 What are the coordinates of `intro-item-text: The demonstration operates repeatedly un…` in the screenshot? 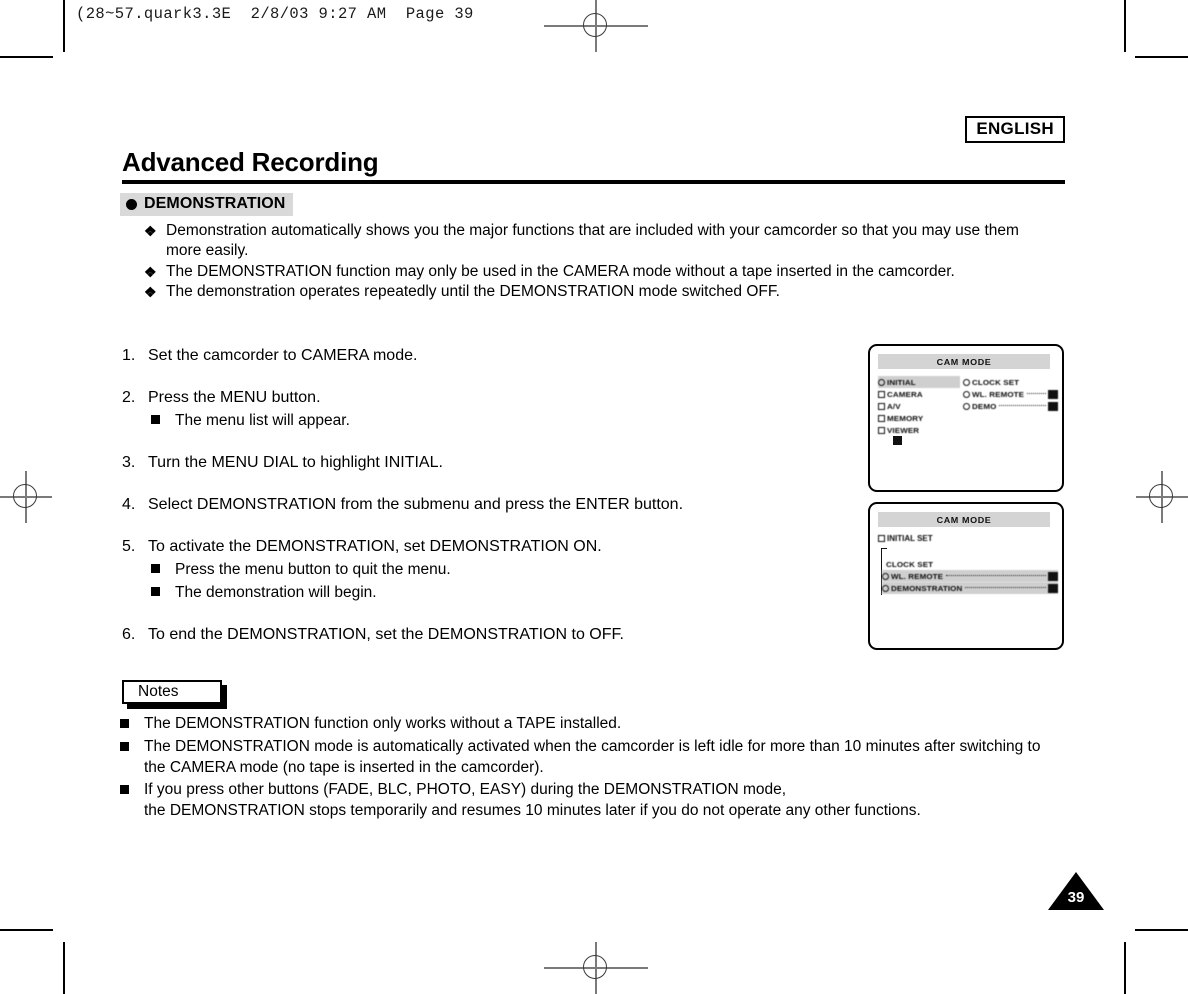 It's located at (473, 292).